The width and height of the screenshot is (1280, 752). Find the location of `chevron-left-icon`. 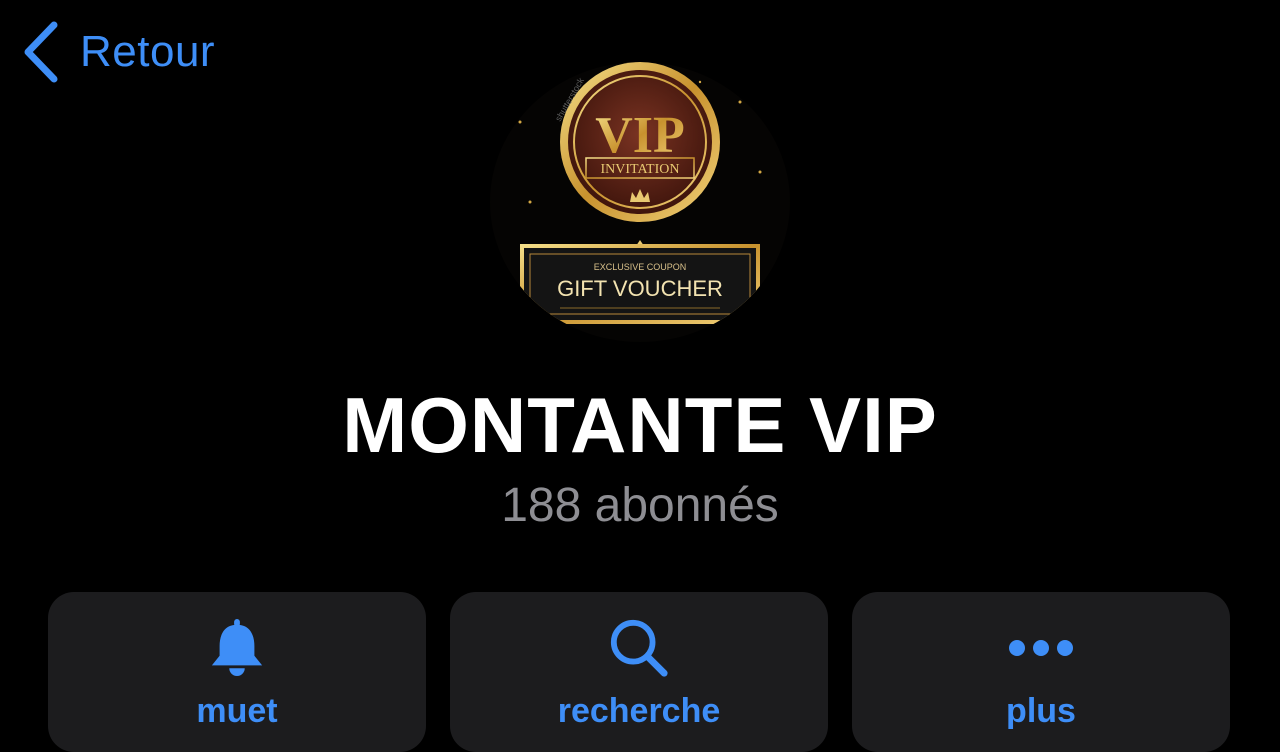

chevron-left-icon is located at coordinates (41, 52).